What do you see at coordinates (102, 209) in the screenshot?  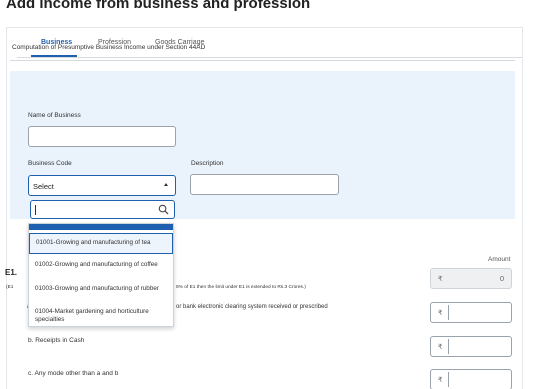 I see `business-code-search-input` at bounding box center [102, 209].